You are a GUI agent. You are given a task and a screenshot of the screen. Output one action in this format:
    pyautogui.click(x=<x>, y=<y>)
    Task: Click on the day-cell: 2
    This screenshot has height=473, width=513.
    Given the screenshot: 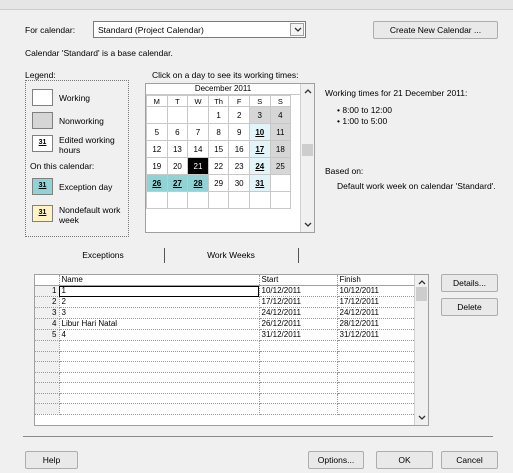 What is the action you would take?
    pyautogui.click(x=239, y=115)
    